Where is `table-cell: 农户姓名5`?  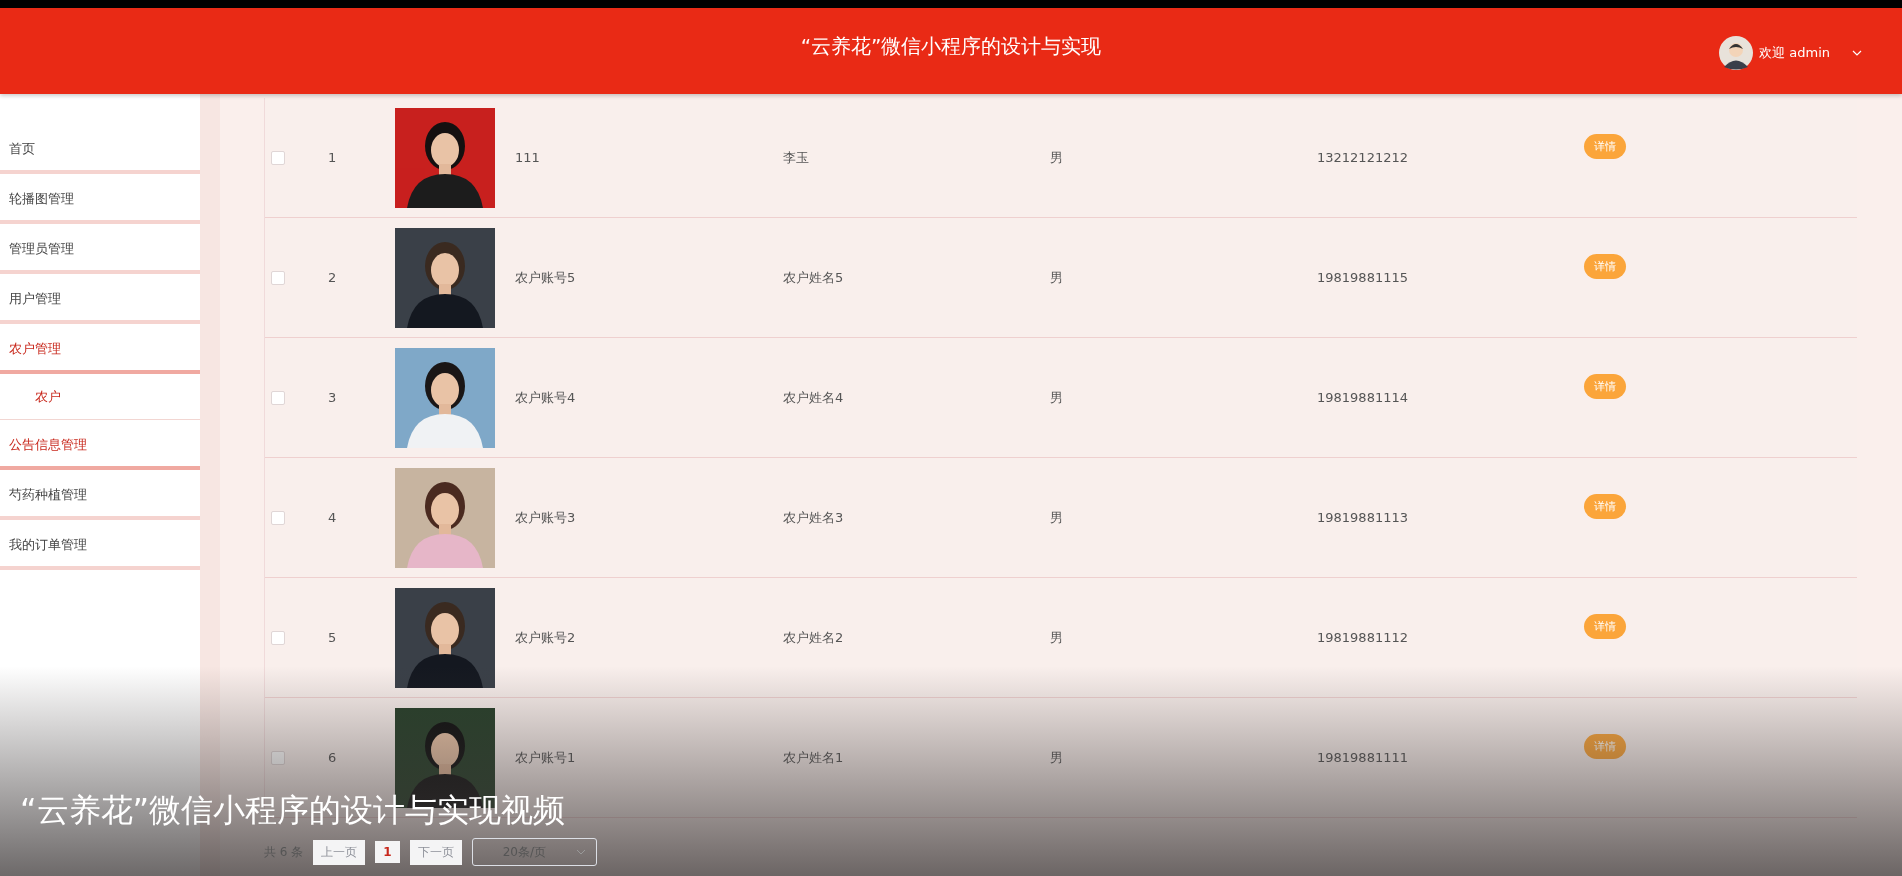
table-cell: 农户姓名5 is located at coordinates (813, 277).